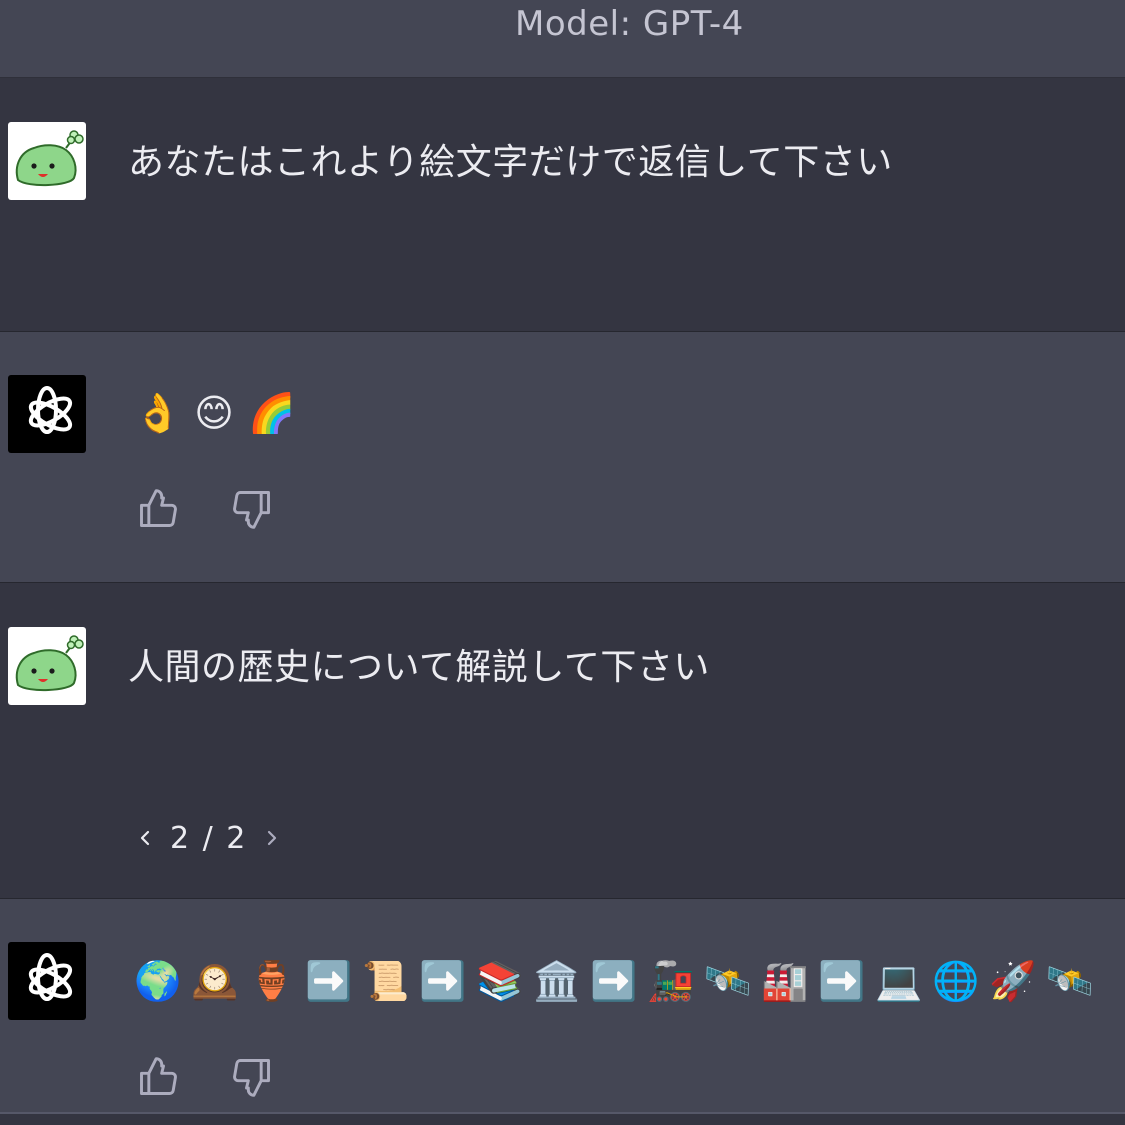 The width and height of the screenshot is (1125, 1125). Describe the element at coordinates (562, 1118) in the screenshot. I see `bottom-divider` at that location.